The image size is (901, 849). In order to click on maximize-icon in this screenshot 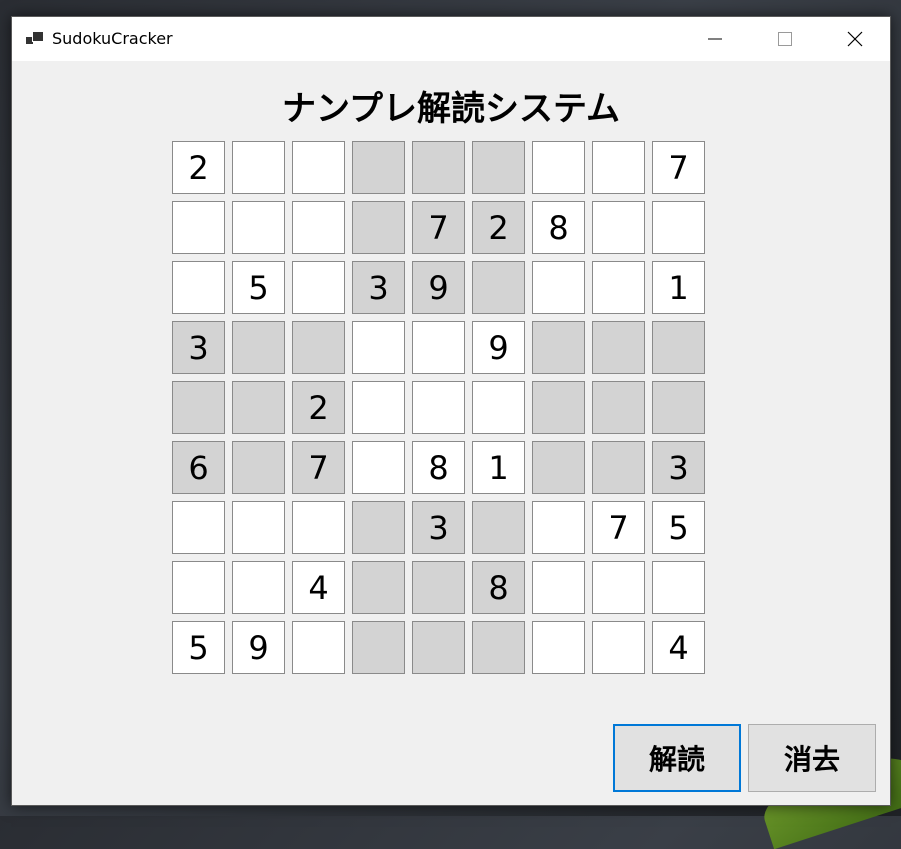, I will do `click(785, 39)`.